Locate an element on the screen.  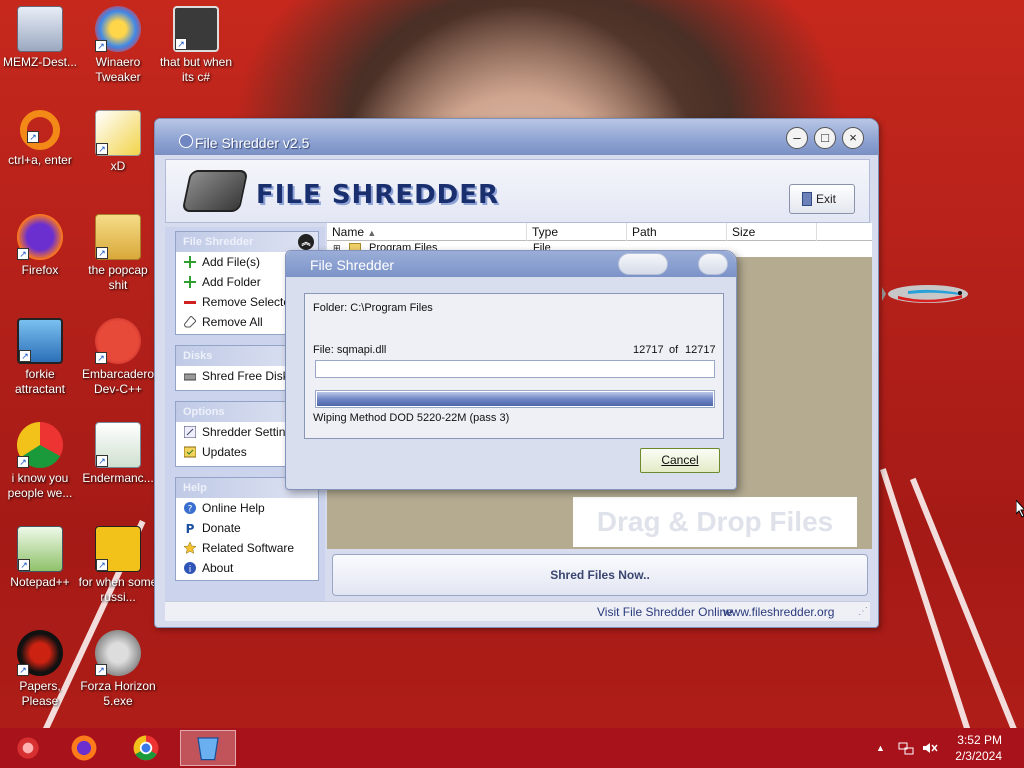
file-text: File: sqmapi.dll is located at coordinates (350, 350).